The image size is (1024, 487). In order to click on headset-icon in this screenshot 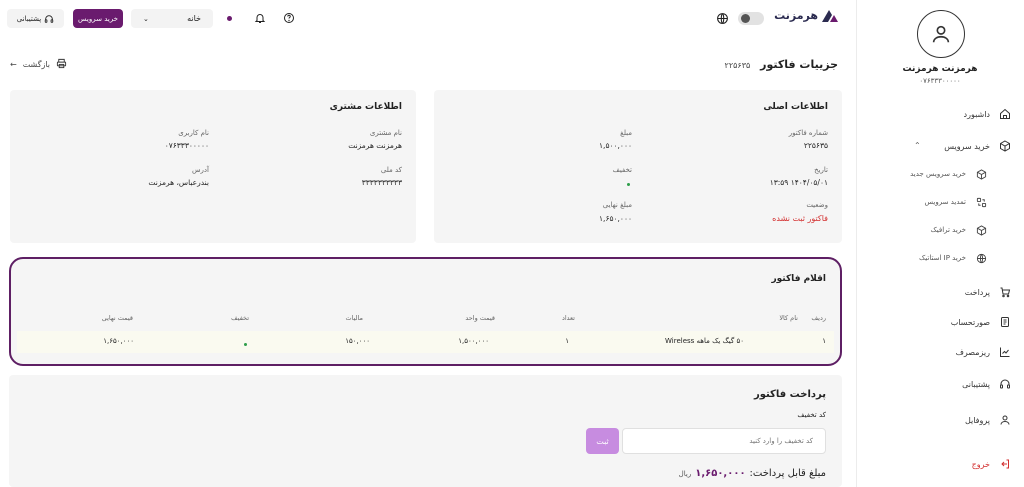, I will do `click(49, 18)`.